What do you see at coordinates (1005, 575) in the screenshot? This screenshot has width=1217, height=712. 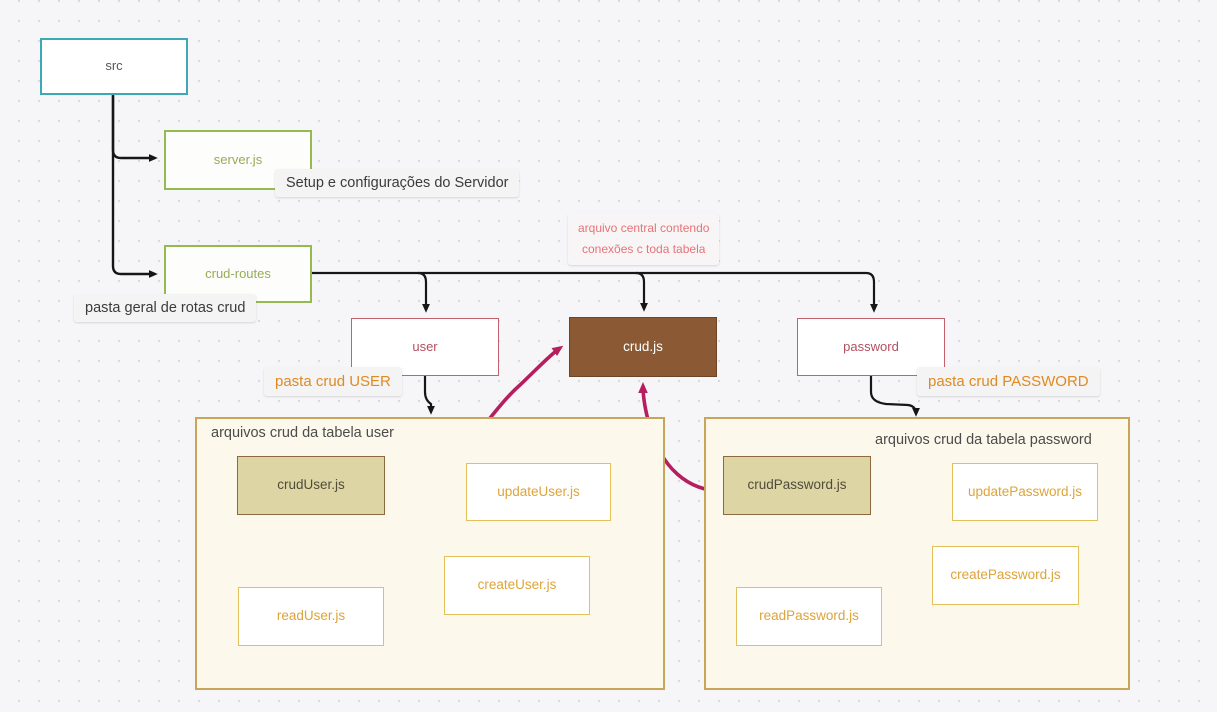 I see `node-create-password-js: createPassword.js` at bounding box center [1005, 575].